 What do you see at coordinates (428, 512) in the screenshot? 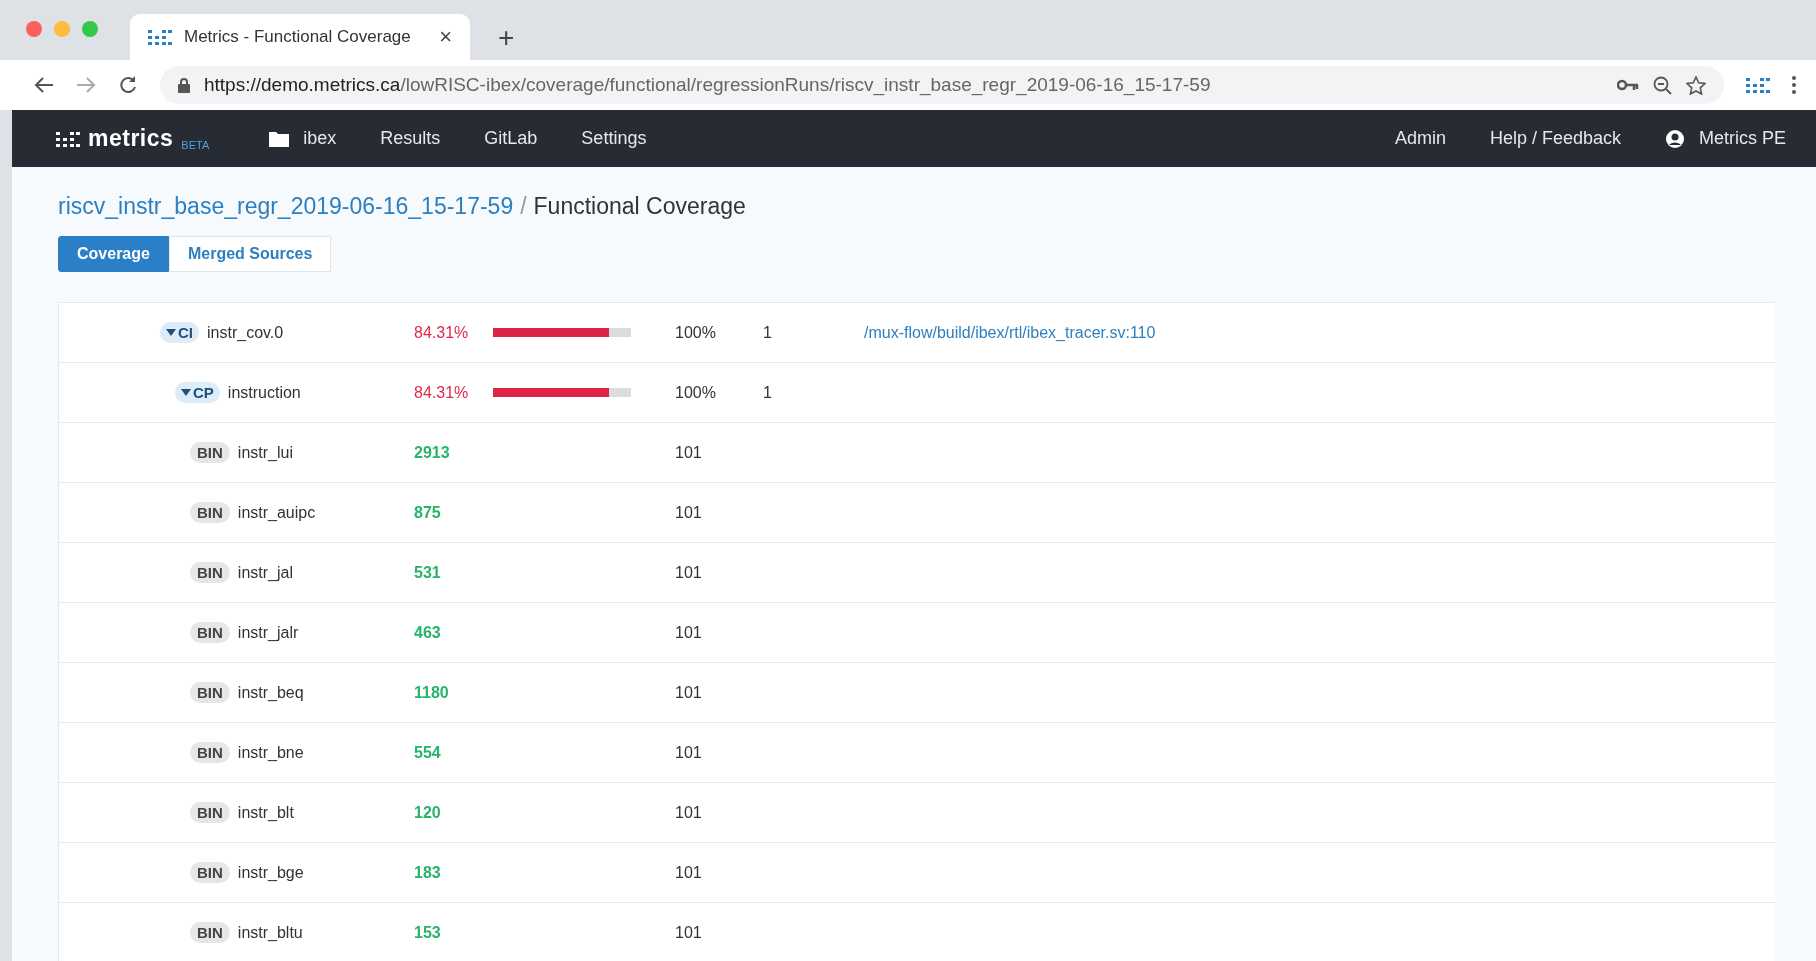
I see `hit-count: 875` at bounding box center [428, 512].